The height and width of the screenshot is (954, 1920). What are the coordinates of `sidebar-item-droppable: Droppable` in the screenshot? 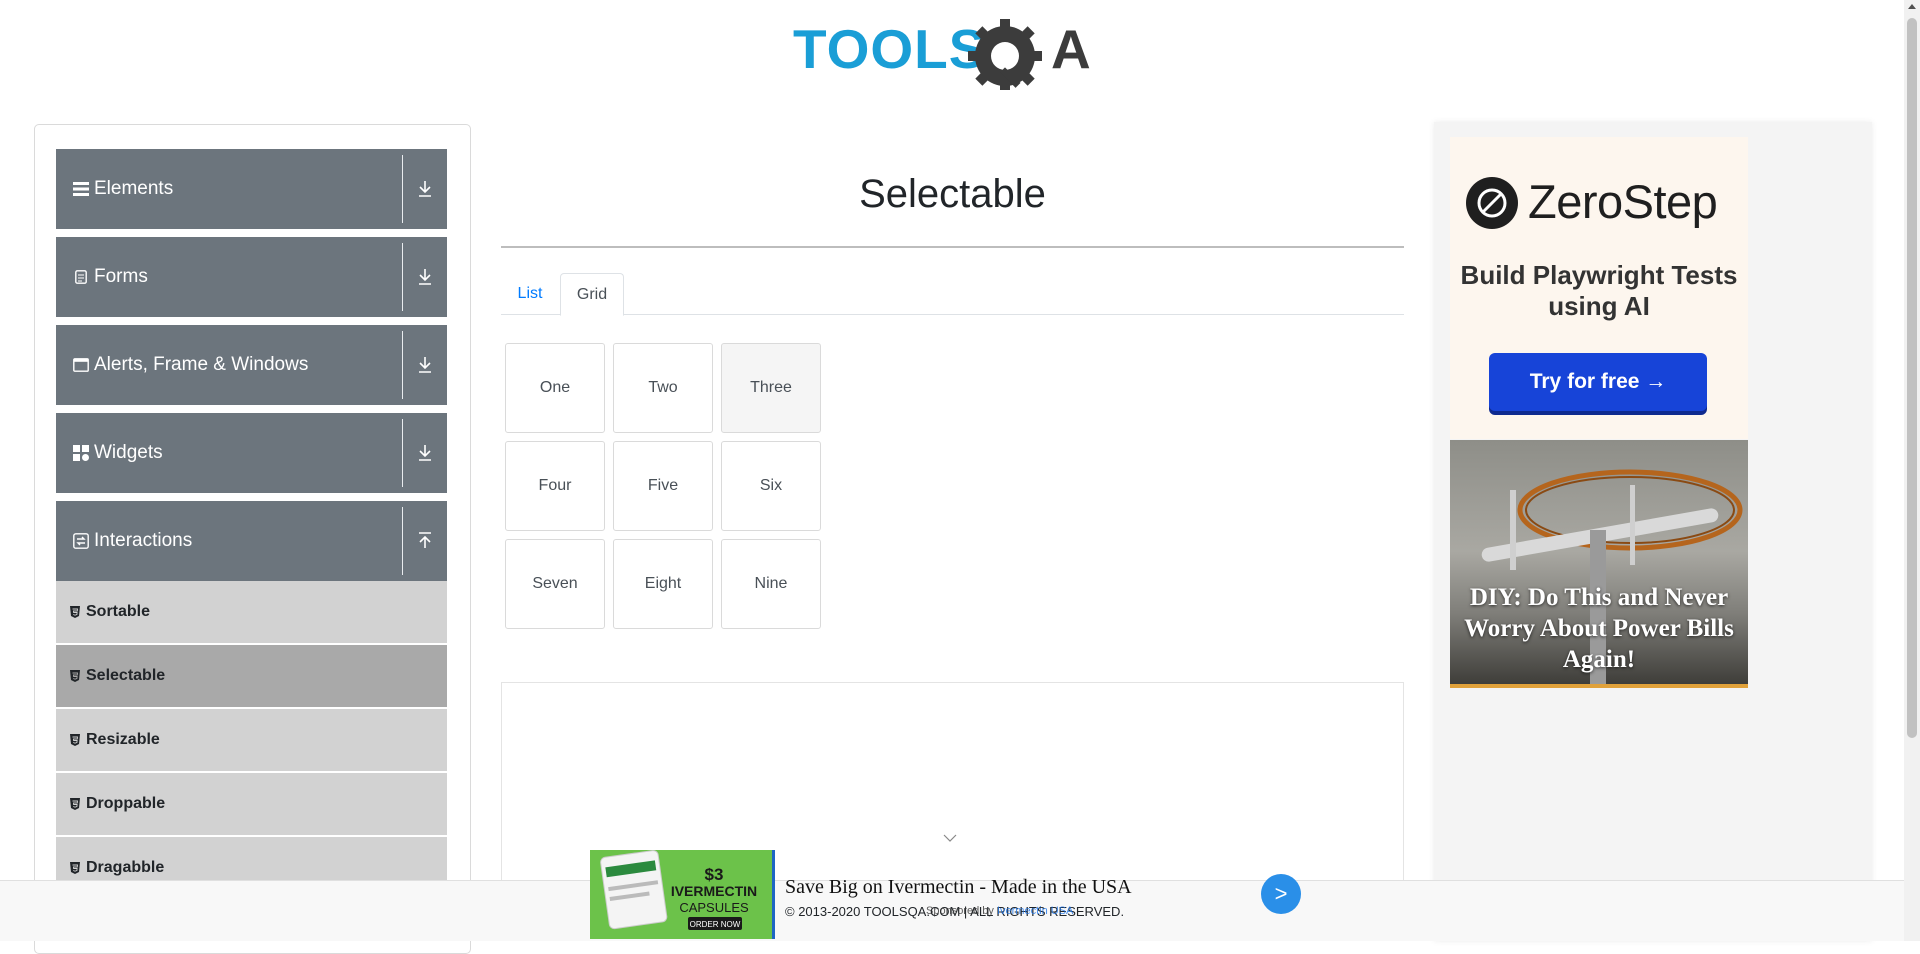 It's located at (251, 804).